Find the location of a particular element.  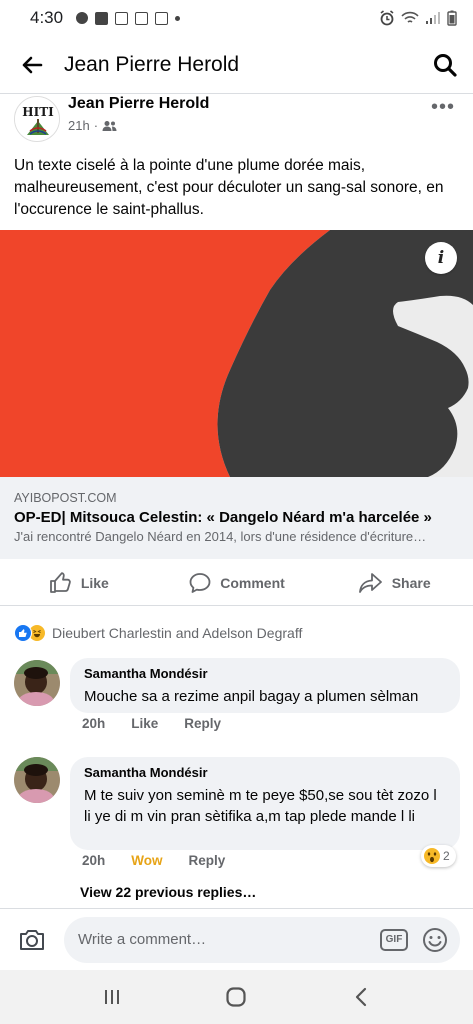

camera-button is located at coordinates (32, 940).